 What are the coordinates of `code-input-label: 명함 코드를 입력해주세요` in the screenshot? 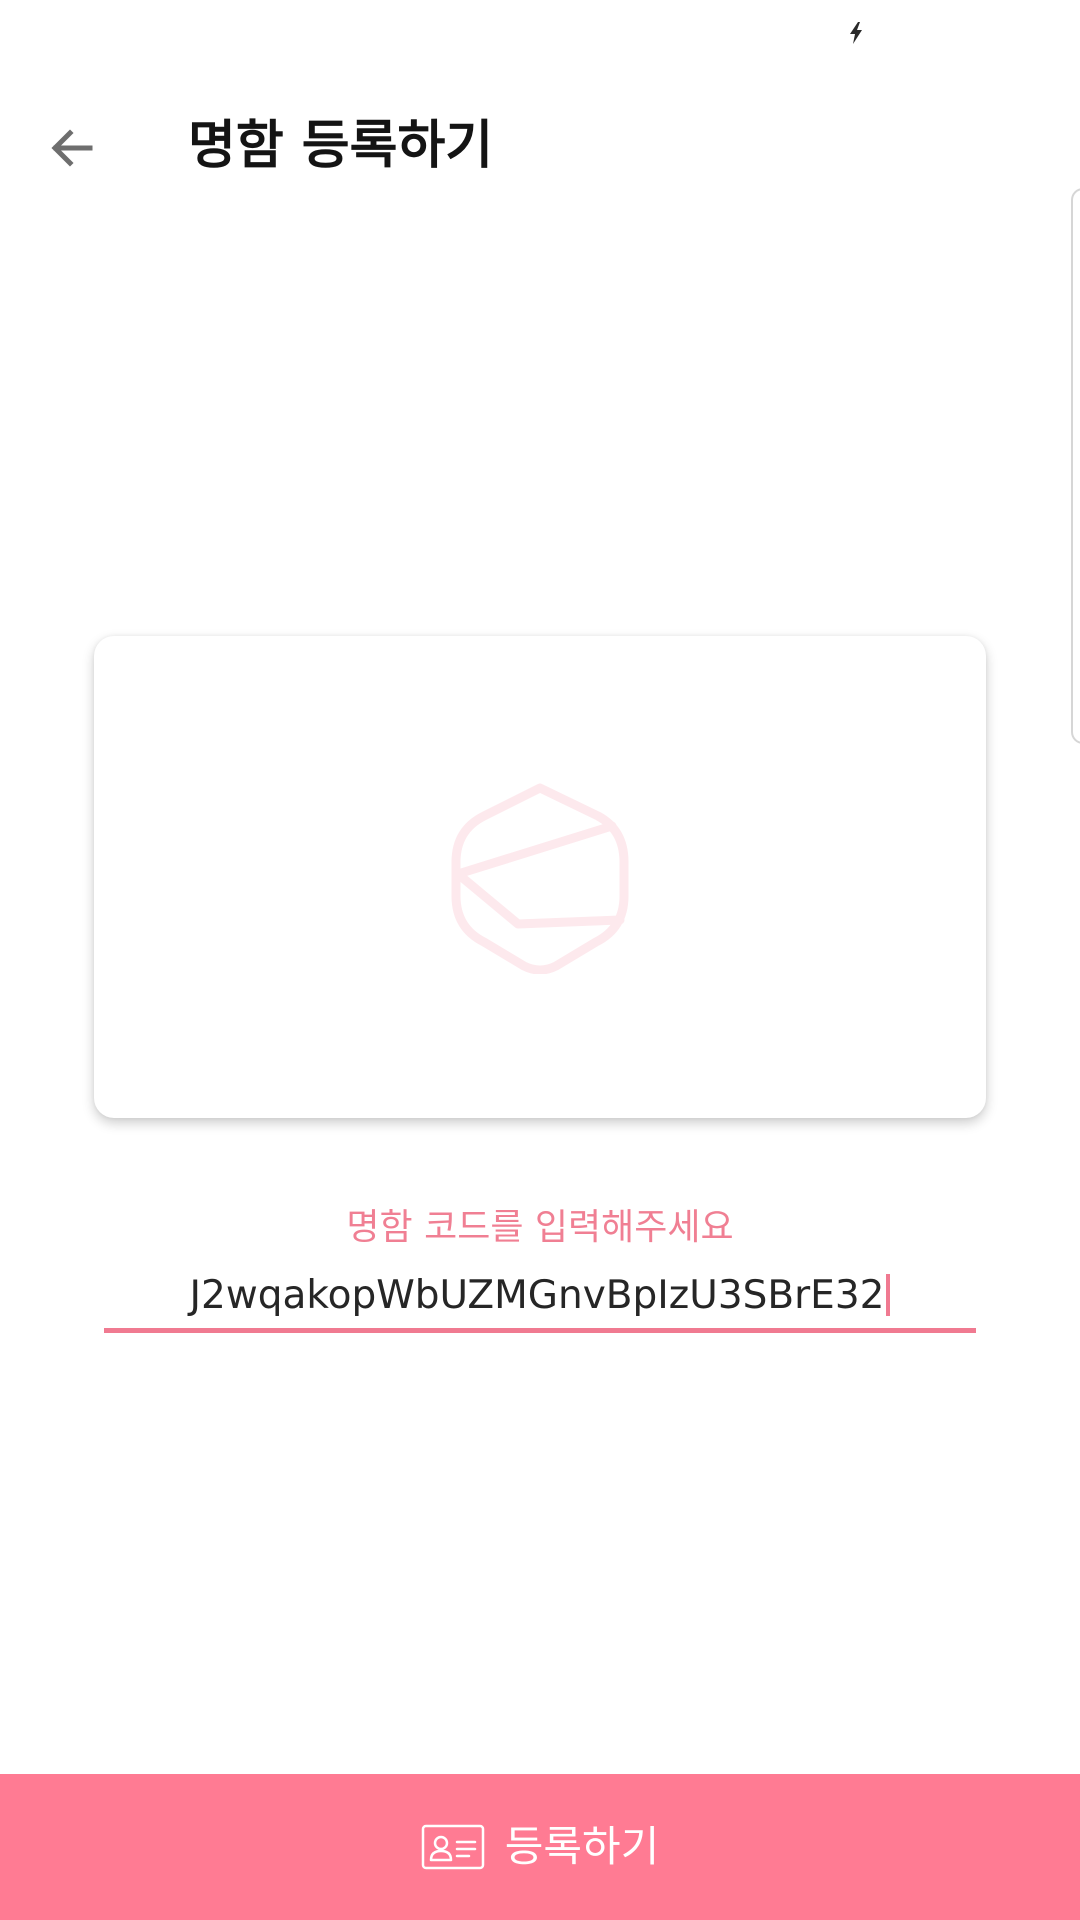 It's located at (540, 1227).